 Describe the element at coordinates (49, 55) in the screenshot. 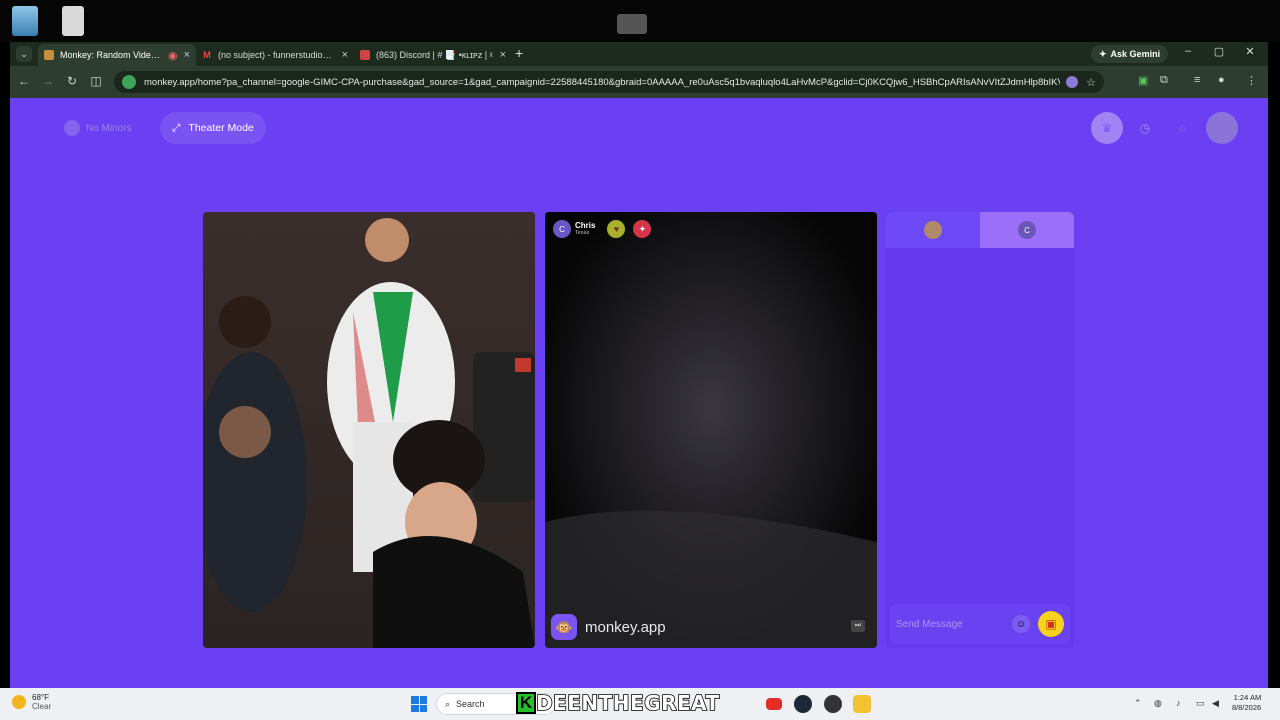

I see `monkey-favicon-icon` at that location.